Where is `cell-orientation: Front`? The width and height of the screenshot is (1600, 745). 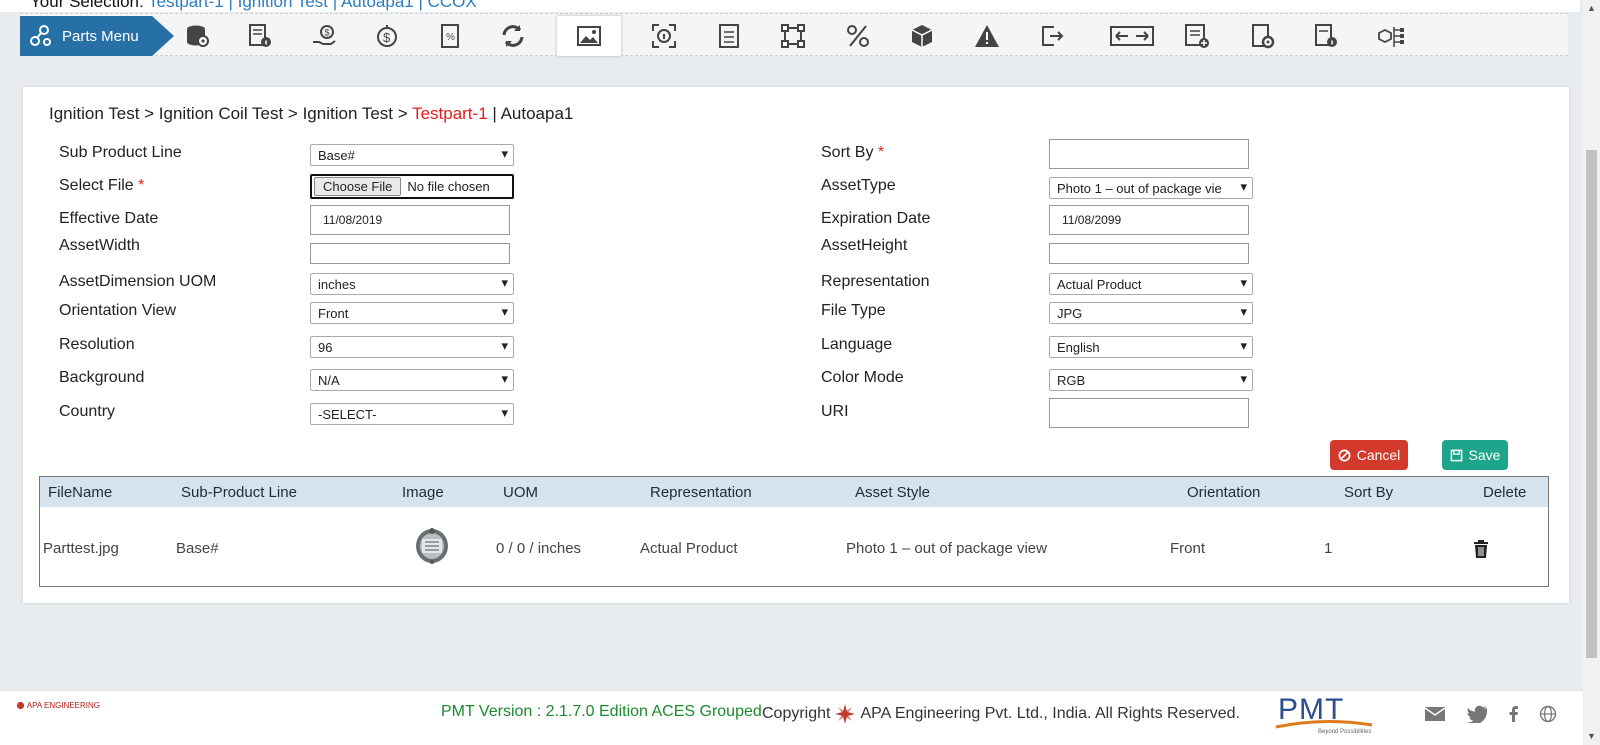 cell-orientation: Front is located at coordinates (1188, 548).